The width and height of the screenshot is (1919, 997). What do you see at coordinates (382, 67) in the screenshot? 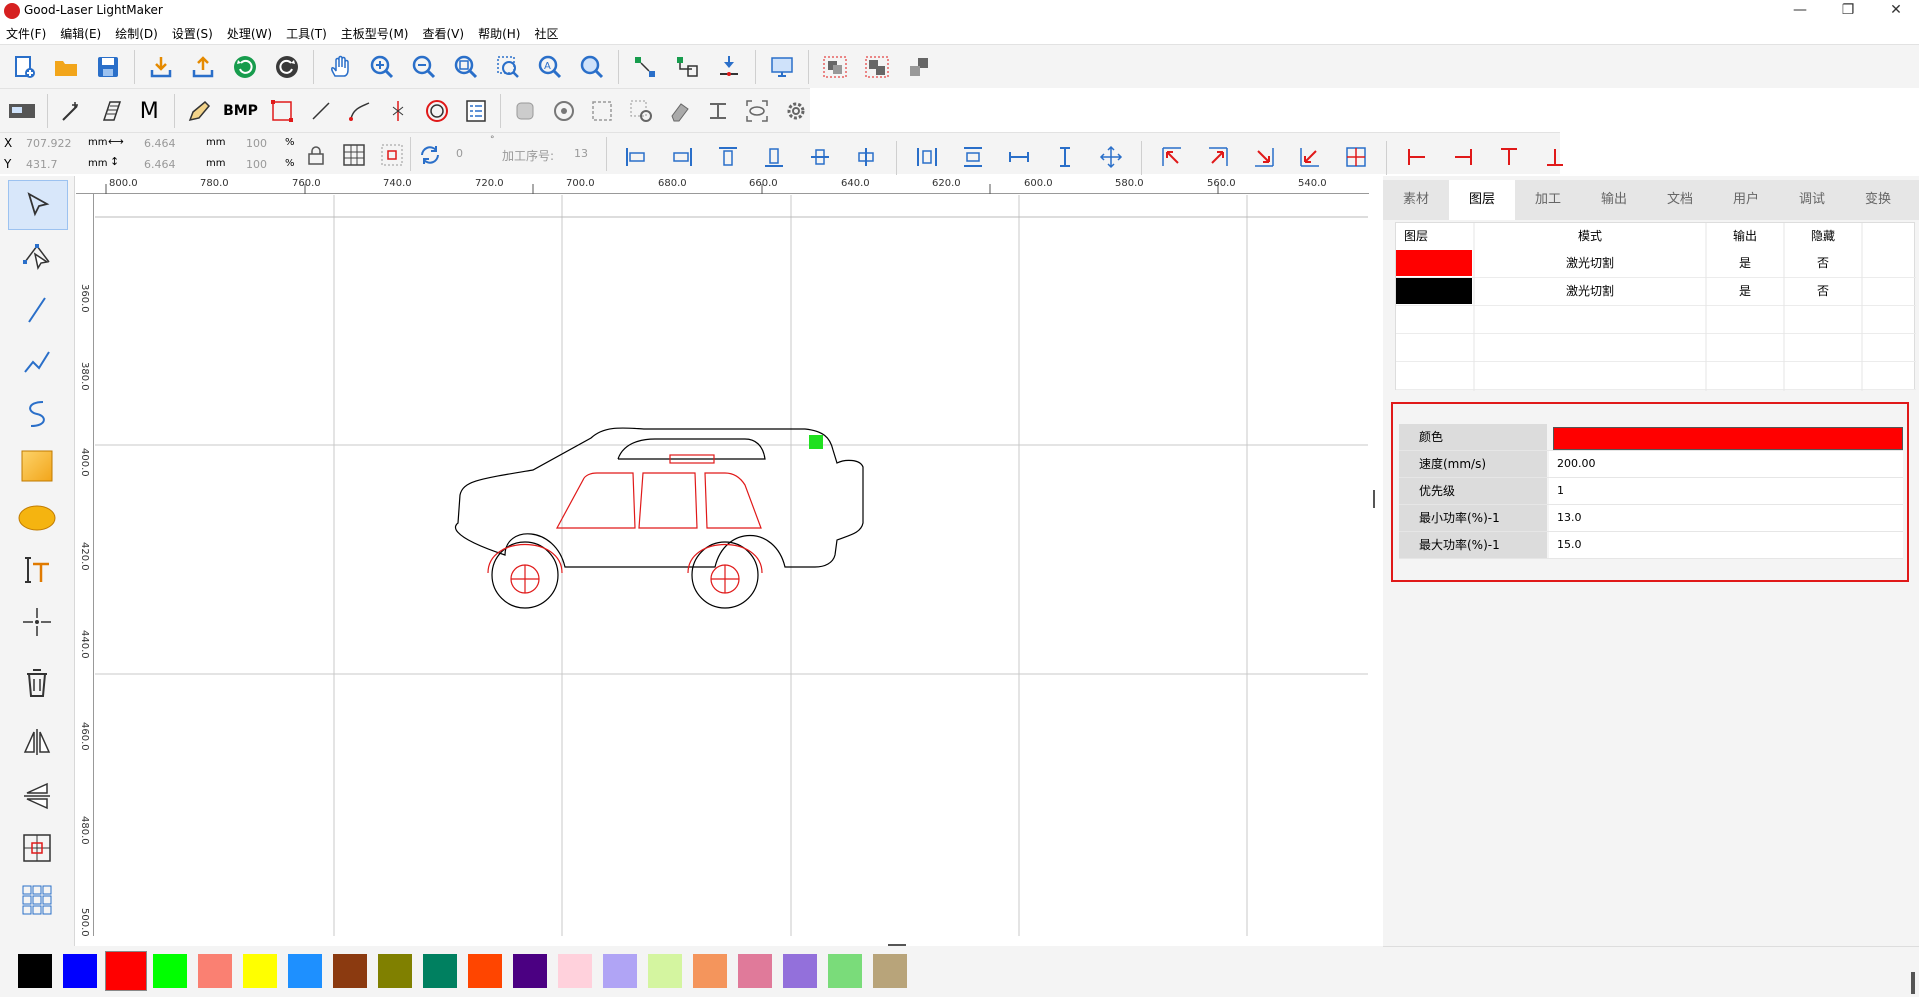
I see `zoom-in-icon` at bounding box center [382, 67].